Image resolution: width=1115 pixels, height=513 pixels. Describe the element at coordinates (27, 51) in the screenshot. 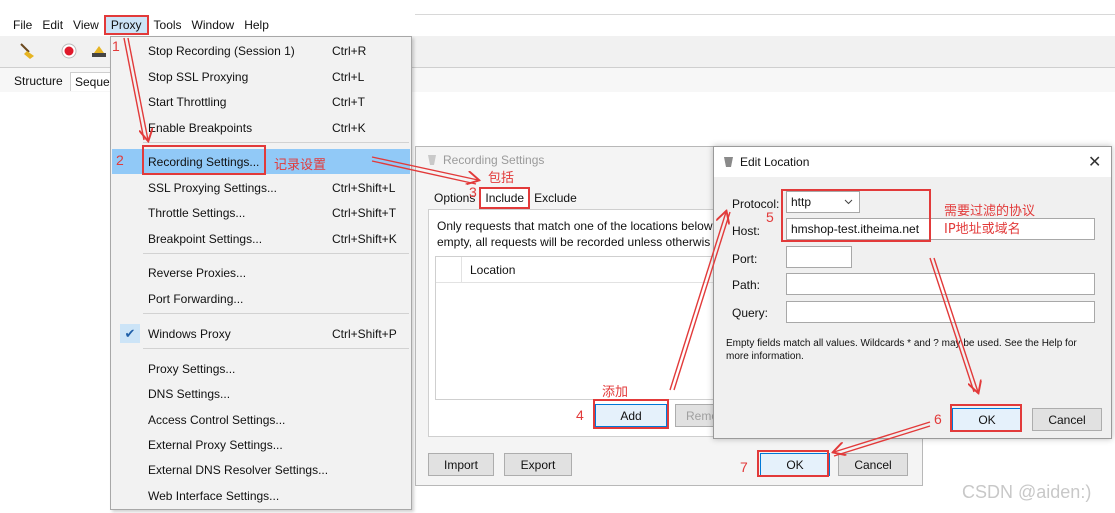

I see `broom-icon` at that location.